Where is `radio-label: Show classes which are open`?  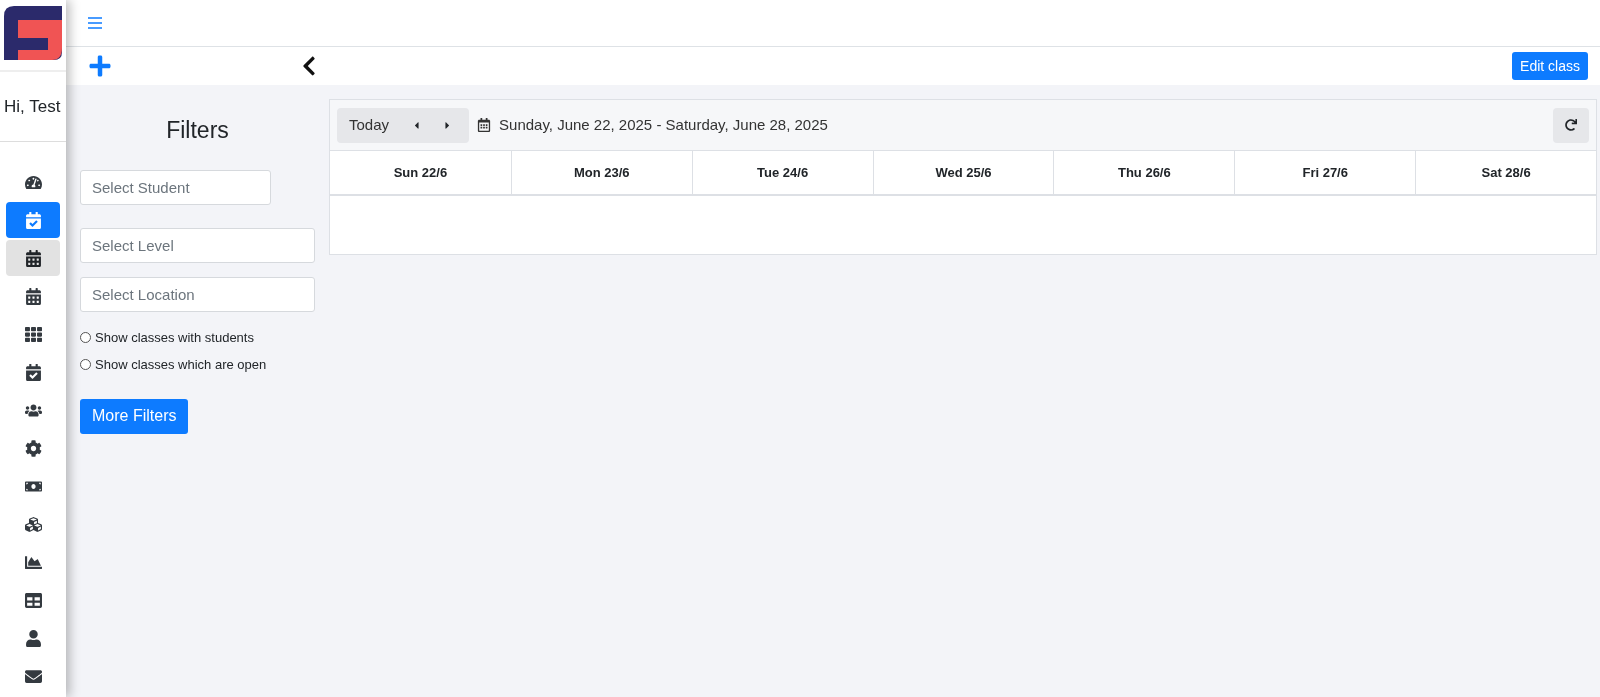
radio-label: Show classes which are open is located at coordinates (181, 365).